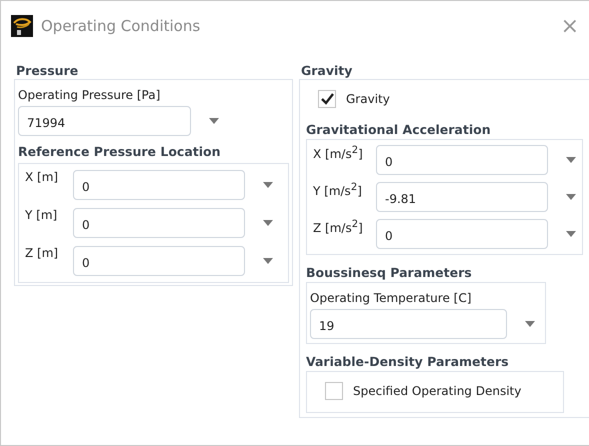 Image resolution: width=589 pixels, height=446 pixels. Describe the element at coordinates (327, 70) in the screenshot. I see `section-heading: Gravity` at that location.